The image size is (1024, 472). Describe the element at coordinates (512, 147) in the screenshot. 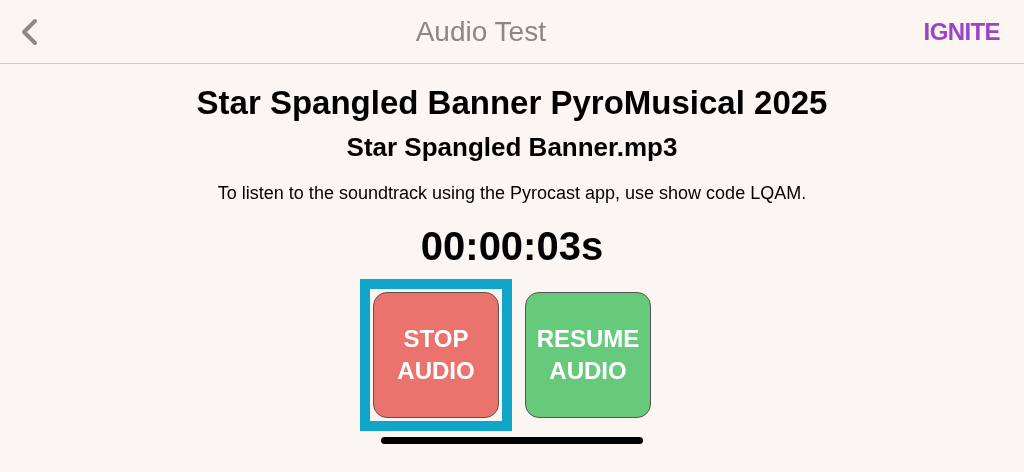

I see `file-name: Star Spangled Banner.mp3` at that location.